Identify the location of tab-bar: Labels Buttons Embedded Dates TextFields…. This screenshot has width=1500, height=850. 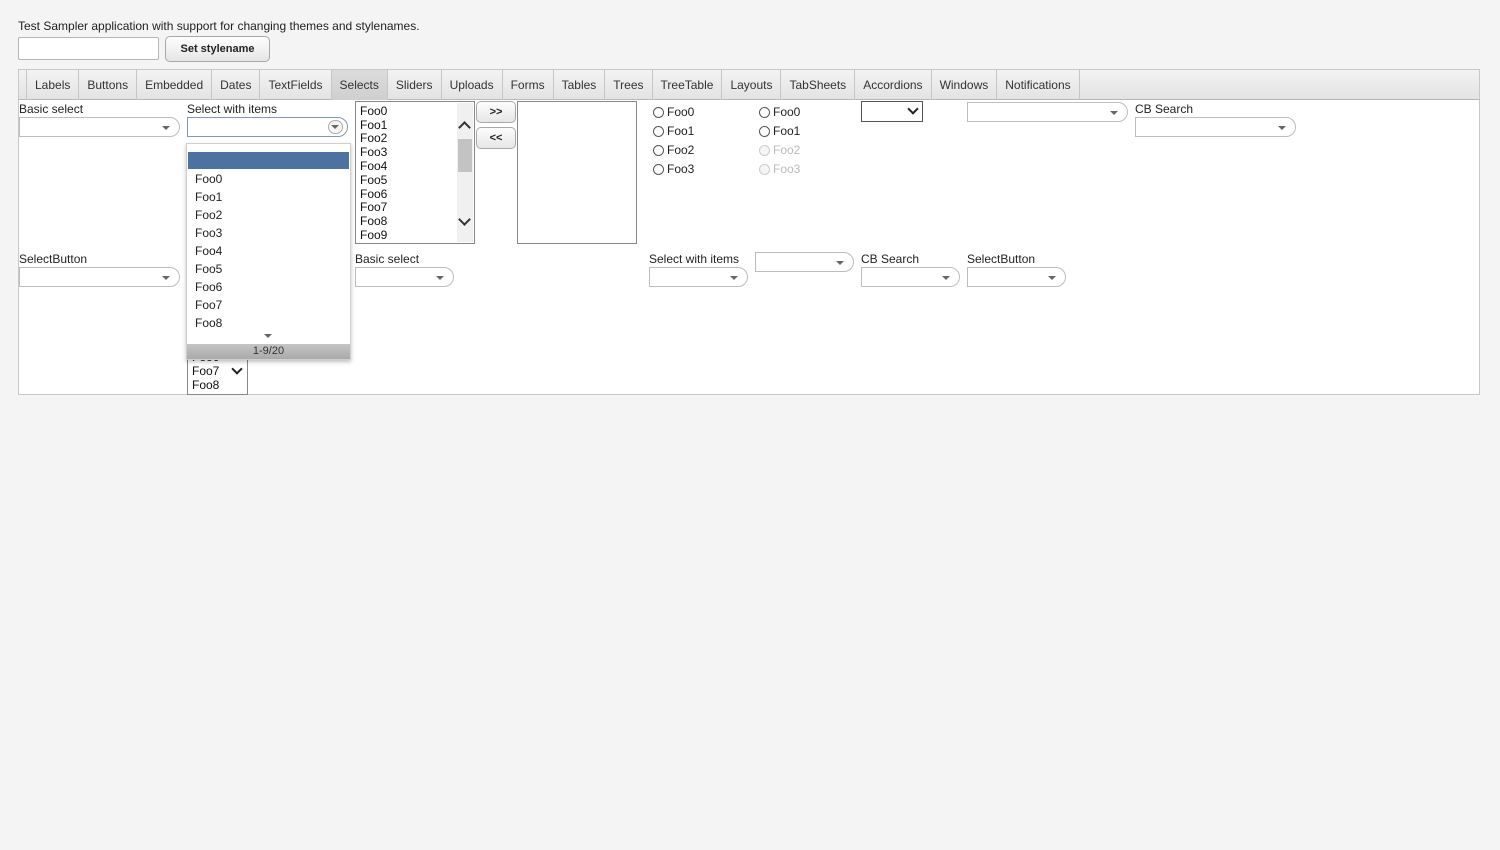
(749, 84).